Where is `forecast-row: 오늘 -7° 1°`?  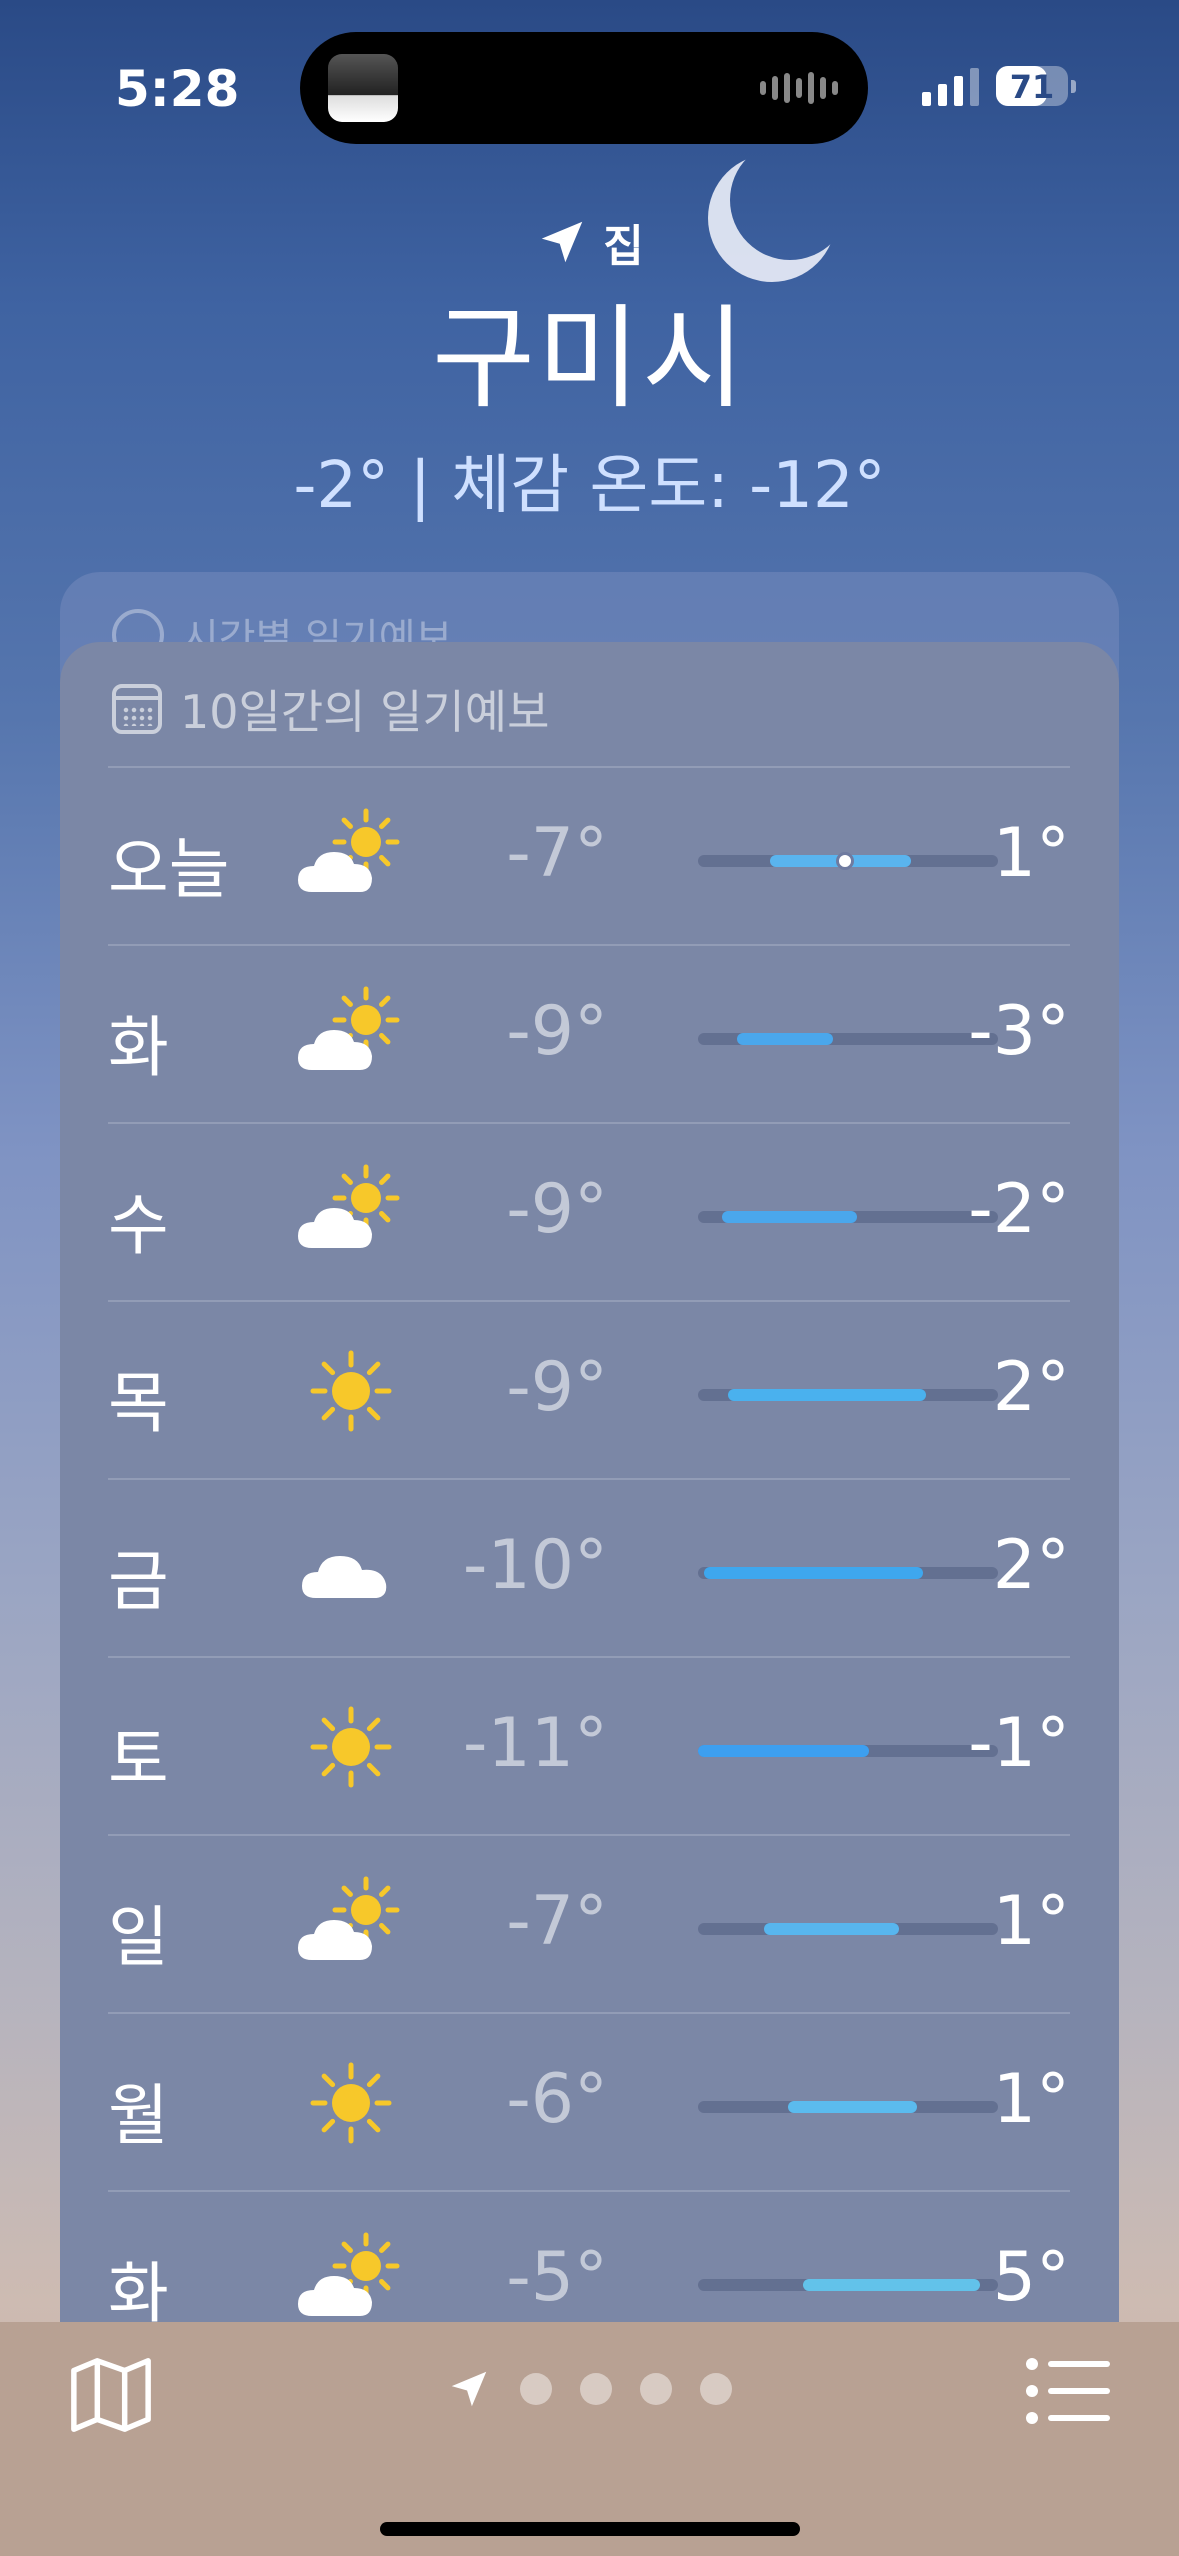
forecast-row: 오늘 -7° 1° is located at coordinates (589, 855).